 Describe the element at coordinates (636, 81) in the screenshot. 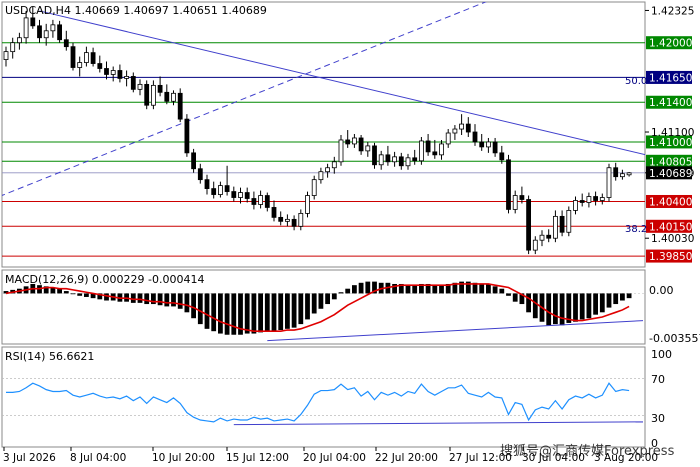

I see `fib-label-50: 50.0` at that location.